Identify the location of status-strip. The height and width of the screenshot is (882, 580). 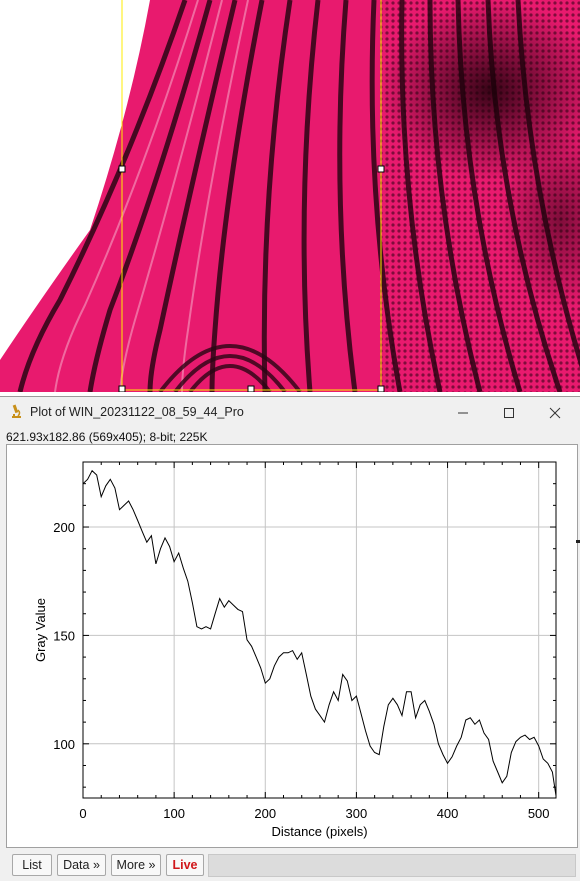
(392, 865).